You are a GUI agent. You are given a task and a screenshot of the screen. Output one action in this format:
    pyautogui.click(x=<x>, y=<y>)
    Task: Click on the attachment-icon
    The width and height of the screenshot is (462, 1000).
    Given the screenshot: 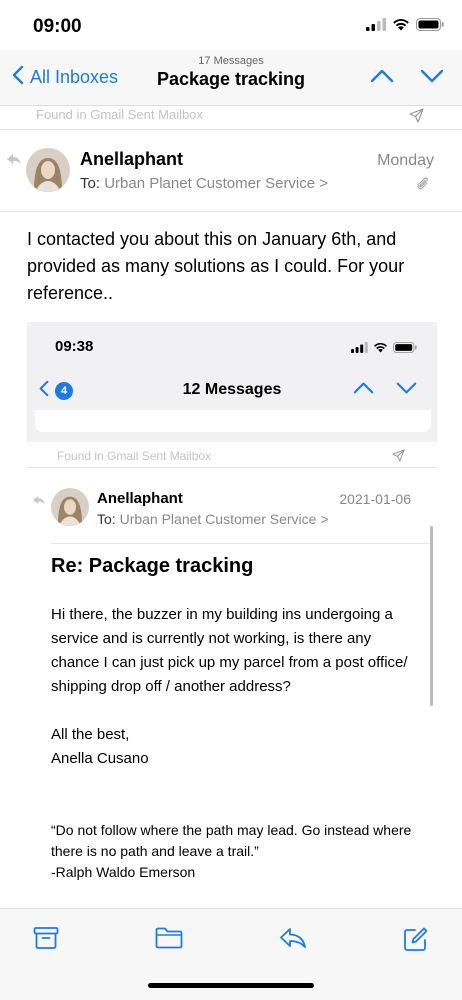 What is the action you would take?
    pyautogui.click(x=423, y=186)
    